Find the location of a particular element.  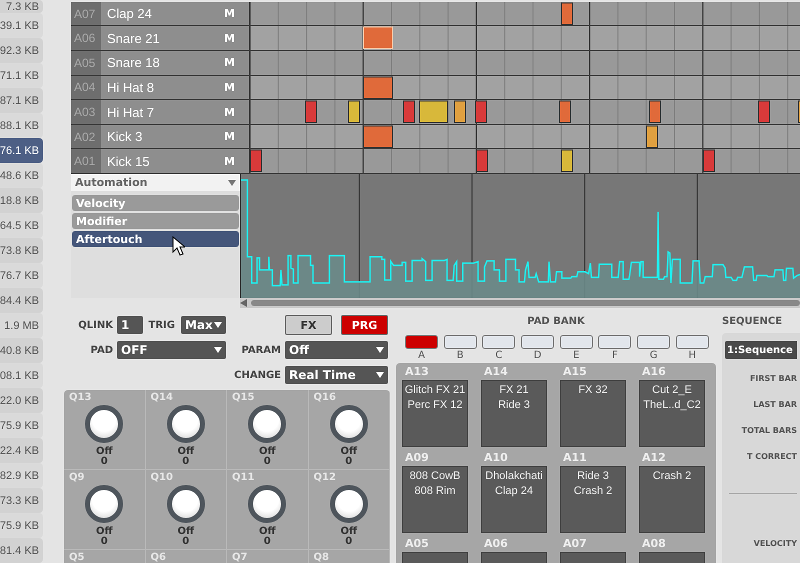

track-name: Hi Hat 7 is located at coordinates (162, 112).